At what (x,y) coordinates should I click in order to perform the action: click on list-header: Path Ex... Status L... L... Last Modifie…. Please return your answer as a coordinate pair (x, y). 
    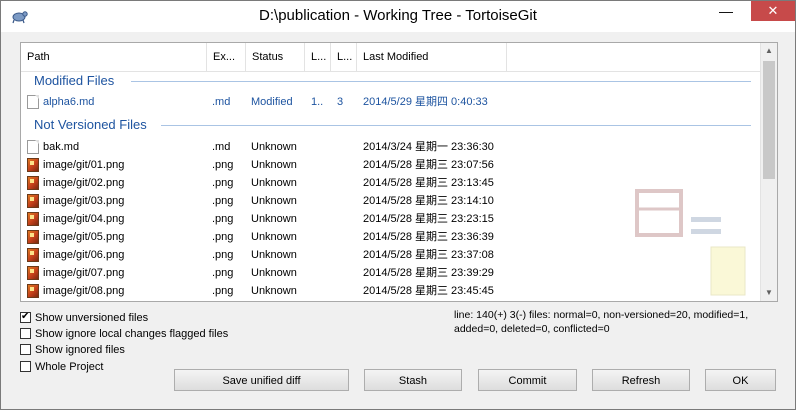
    Looking at the image, I should click on (391, 57).